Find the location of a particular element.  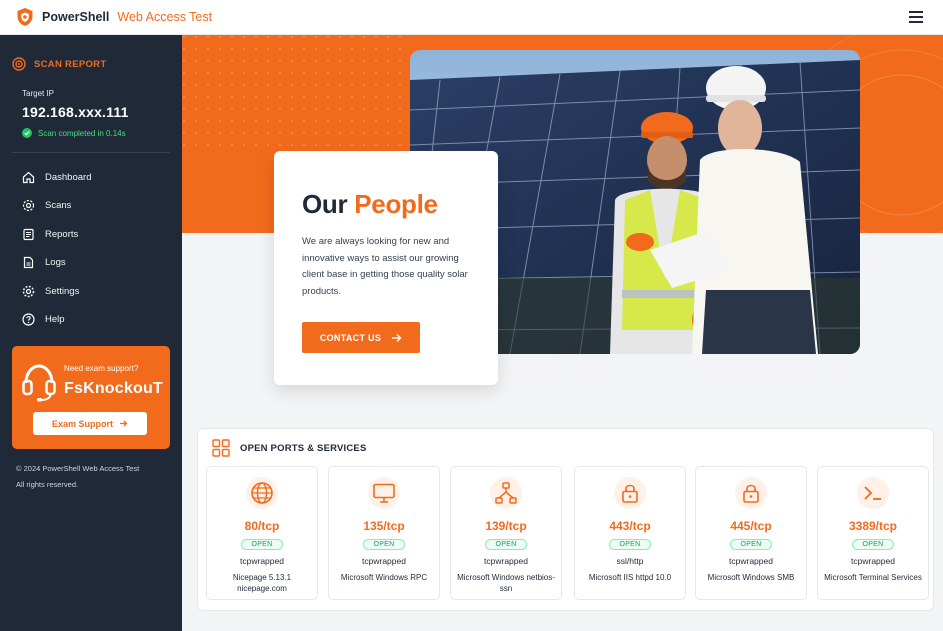

port-service: Microsoft Windows SMB is located at coordinates (751, 577).